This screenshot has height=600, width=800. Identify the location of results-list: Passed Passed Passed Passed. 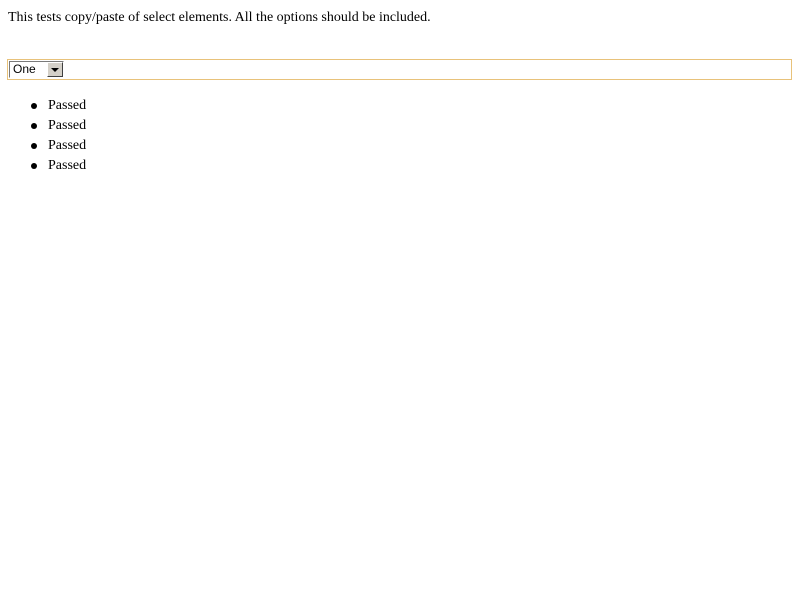
(47, 136).